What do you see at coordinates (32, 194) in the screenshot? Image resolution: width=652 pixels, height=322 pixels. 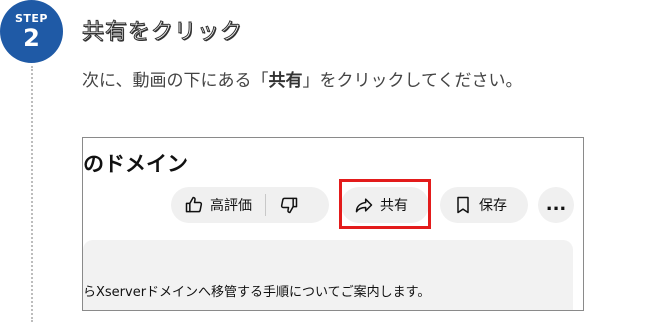 I see `step-connector-line` at bounding box center [32, 194].